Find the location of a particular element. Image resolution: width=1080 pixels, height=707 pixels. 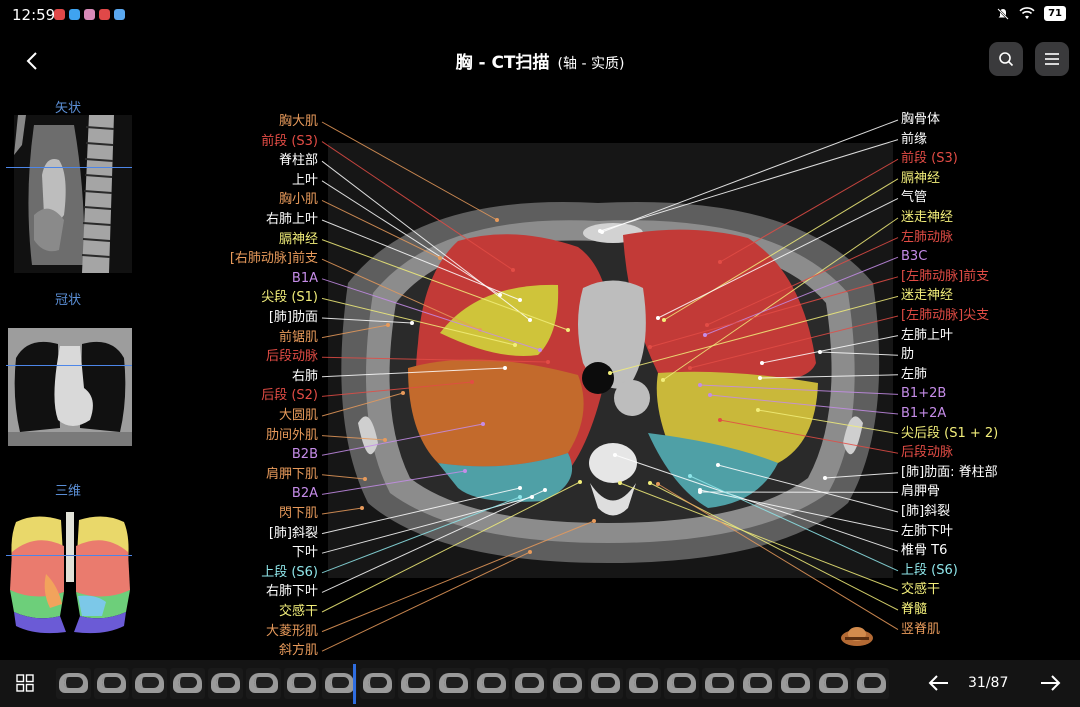

right-anatomy-label: 左肺 is located at coordinates (914, 375).